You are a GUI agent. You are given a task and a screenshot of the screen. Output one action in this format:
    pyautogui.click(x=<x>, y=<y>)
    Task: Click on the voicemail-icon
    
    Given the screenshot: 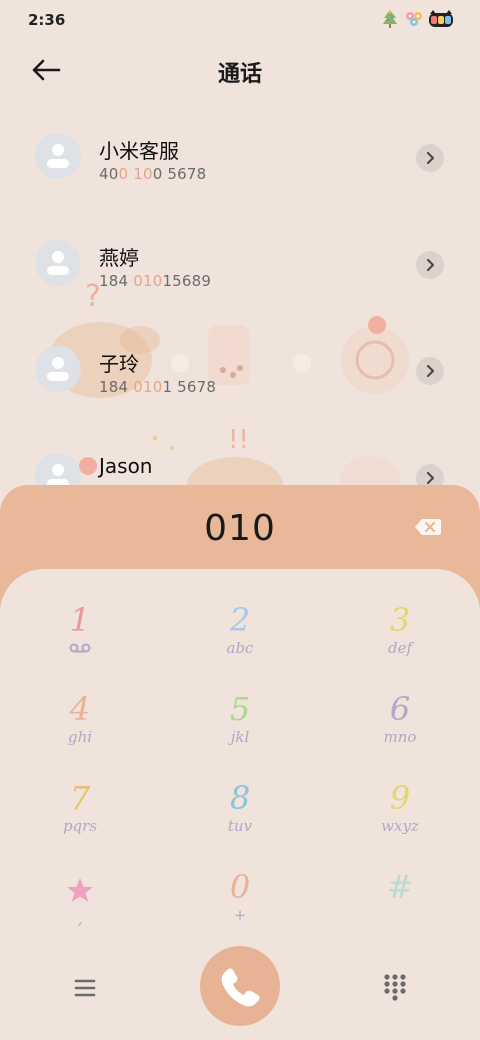 What is the action you would take?
    pyautogui.click(x=80, y=648)
    